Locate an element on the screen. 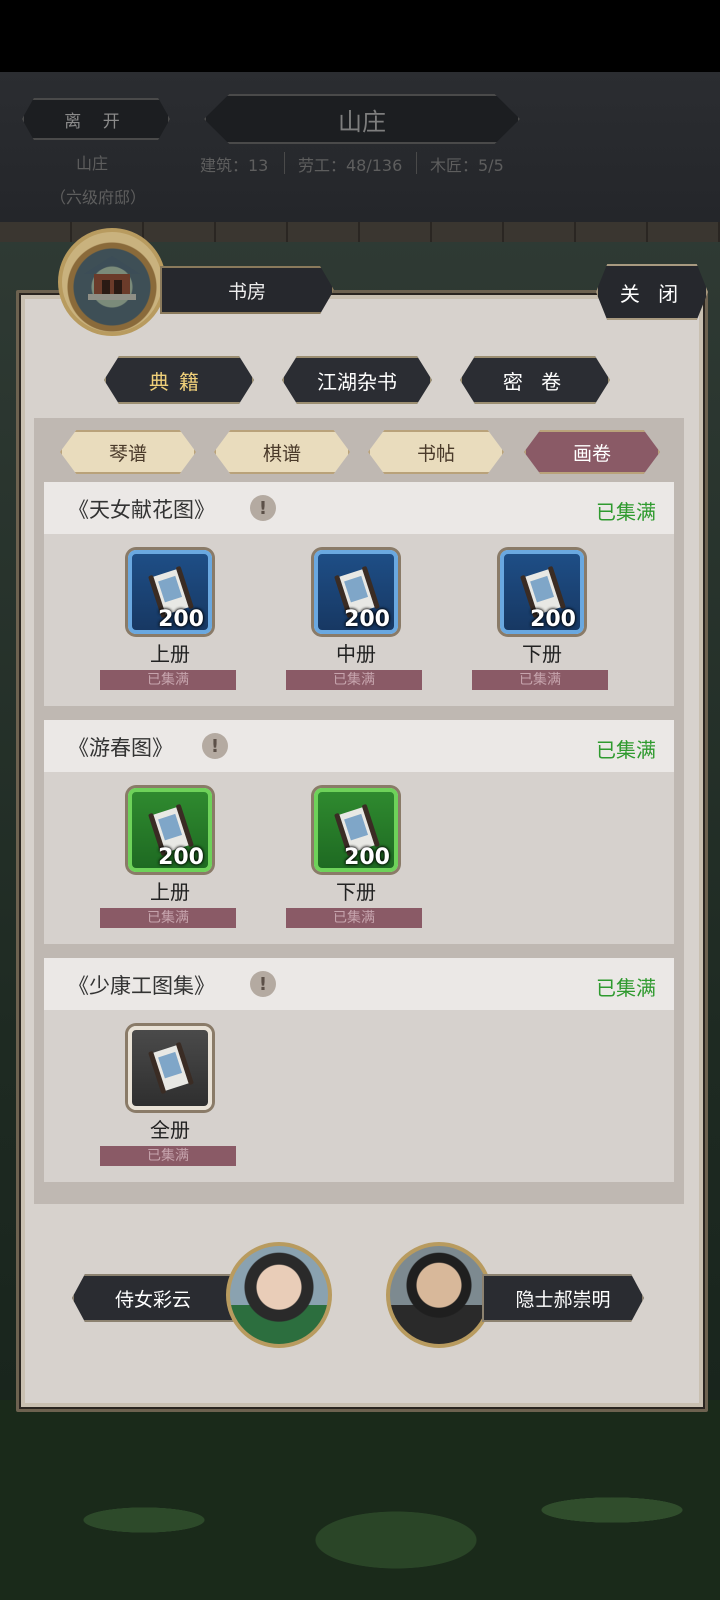 This screenshot has width=720, height=1600. location-label: 山庄 is located at coordinates (92, 163).